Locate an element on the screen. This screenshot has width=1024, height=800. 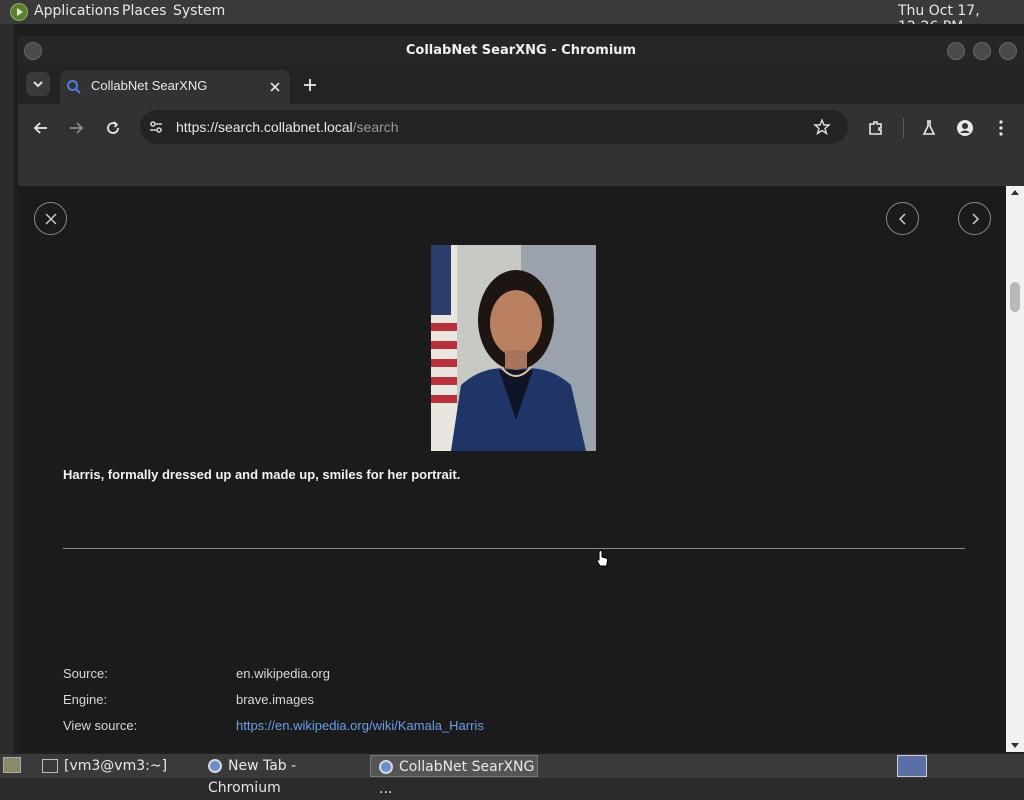
site-settings-icon is located at coordinates (156, 127).